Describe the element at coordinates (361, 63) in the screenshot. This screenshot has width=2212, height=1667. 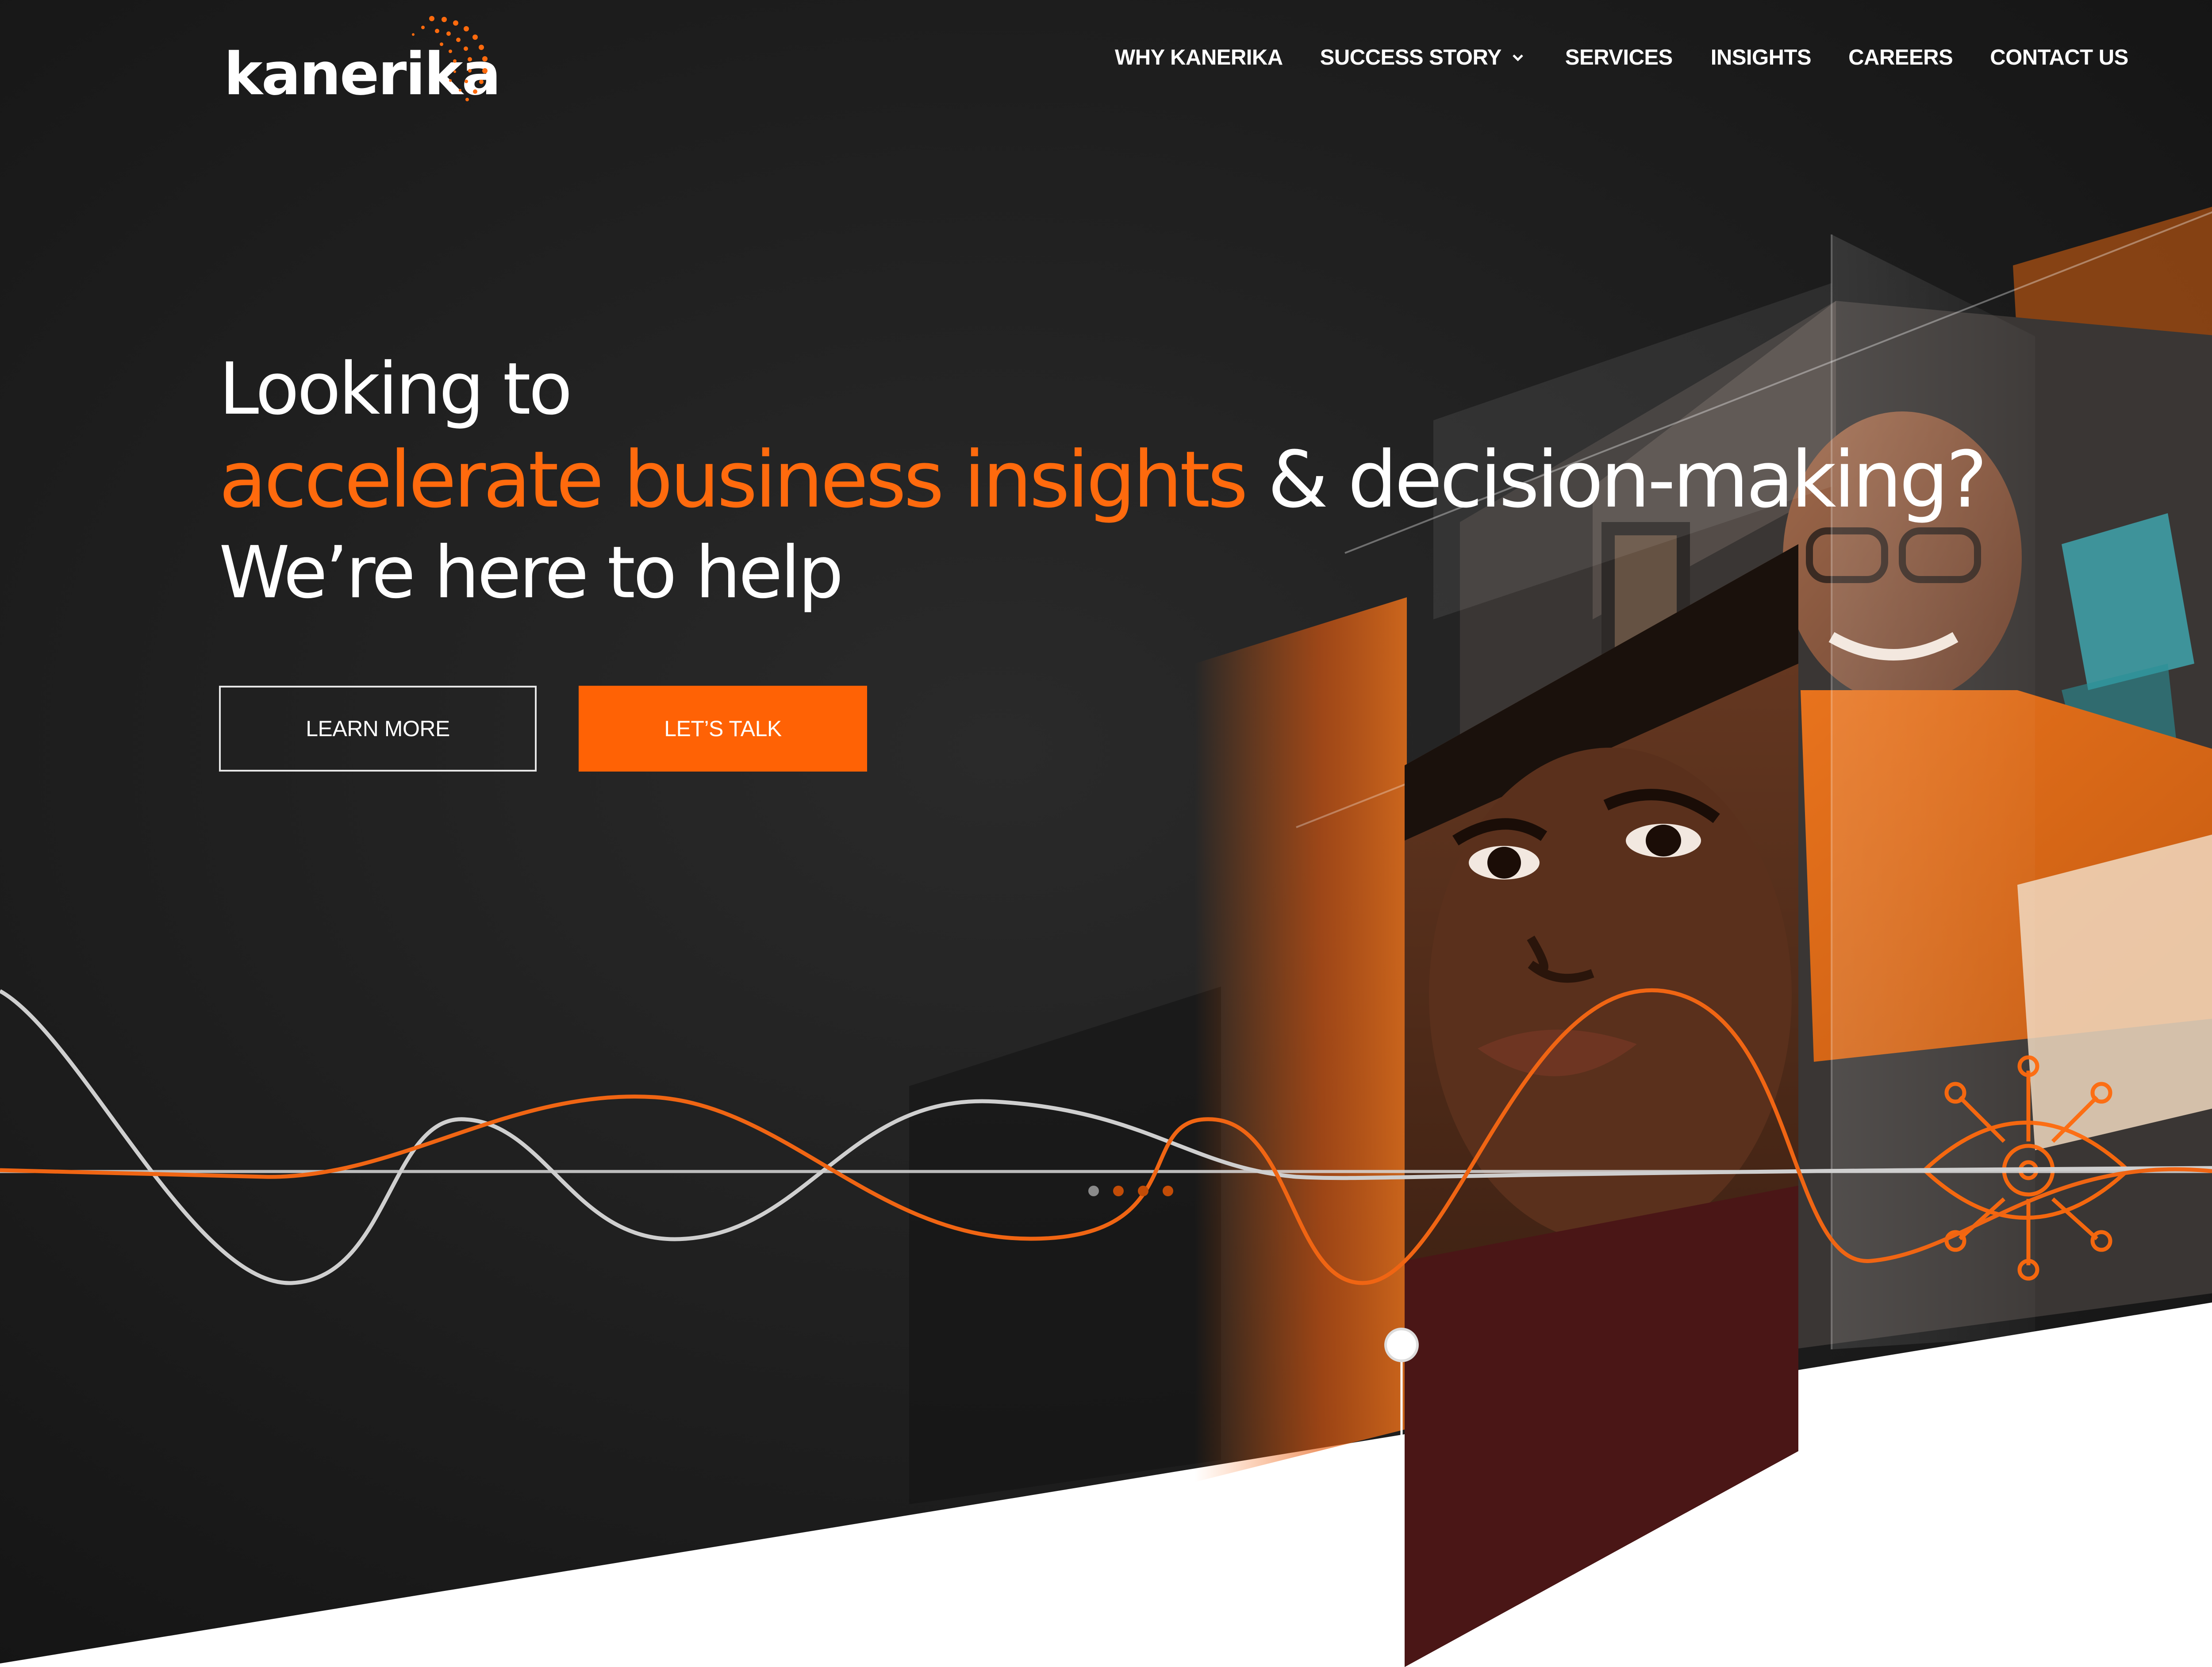
I see `kanerika-logo: kanerika` at that location.